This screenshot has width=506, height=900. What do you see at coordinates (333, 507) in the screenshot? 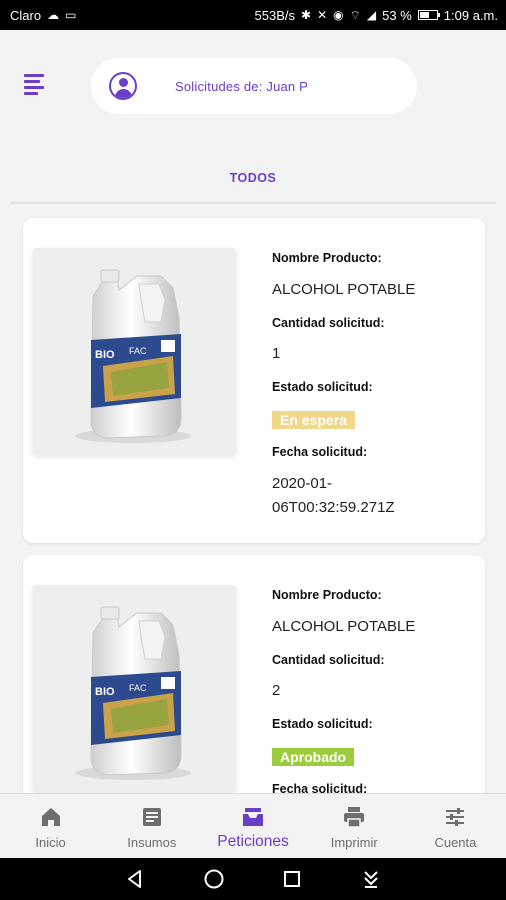
I see `date-value-line2: 06T00:32:59.271Z` at bounding box center [333, 507].